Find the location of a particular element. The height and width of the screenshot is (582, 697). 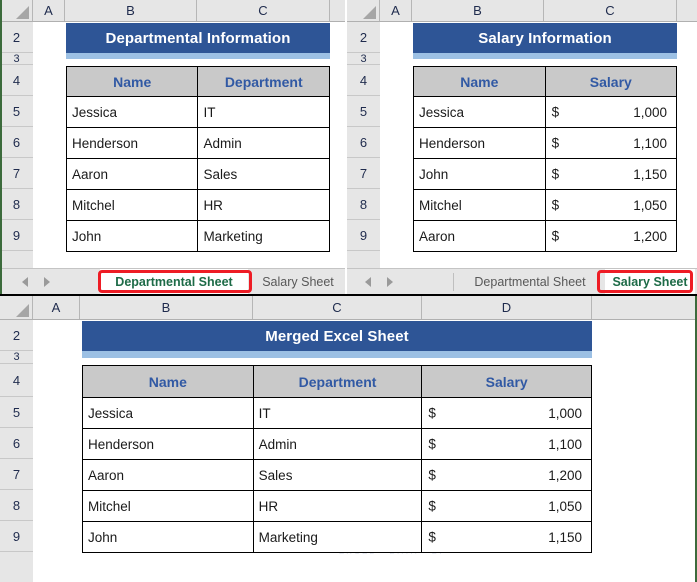

row-header-5-merged: 5 is located at coordinates (16, 412).